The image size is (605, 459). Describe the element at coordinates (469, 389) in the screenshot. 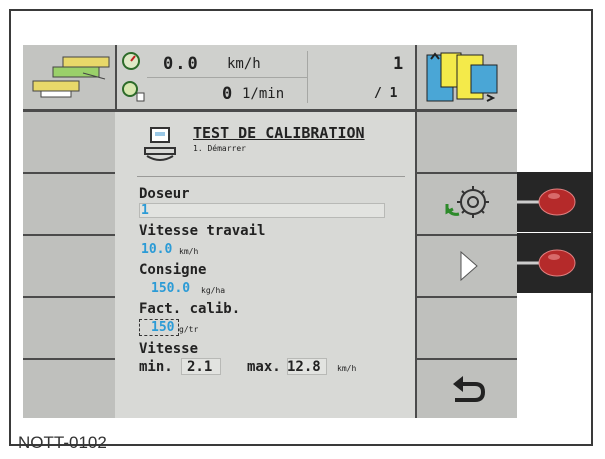

I see `back-return-icon` at that location.